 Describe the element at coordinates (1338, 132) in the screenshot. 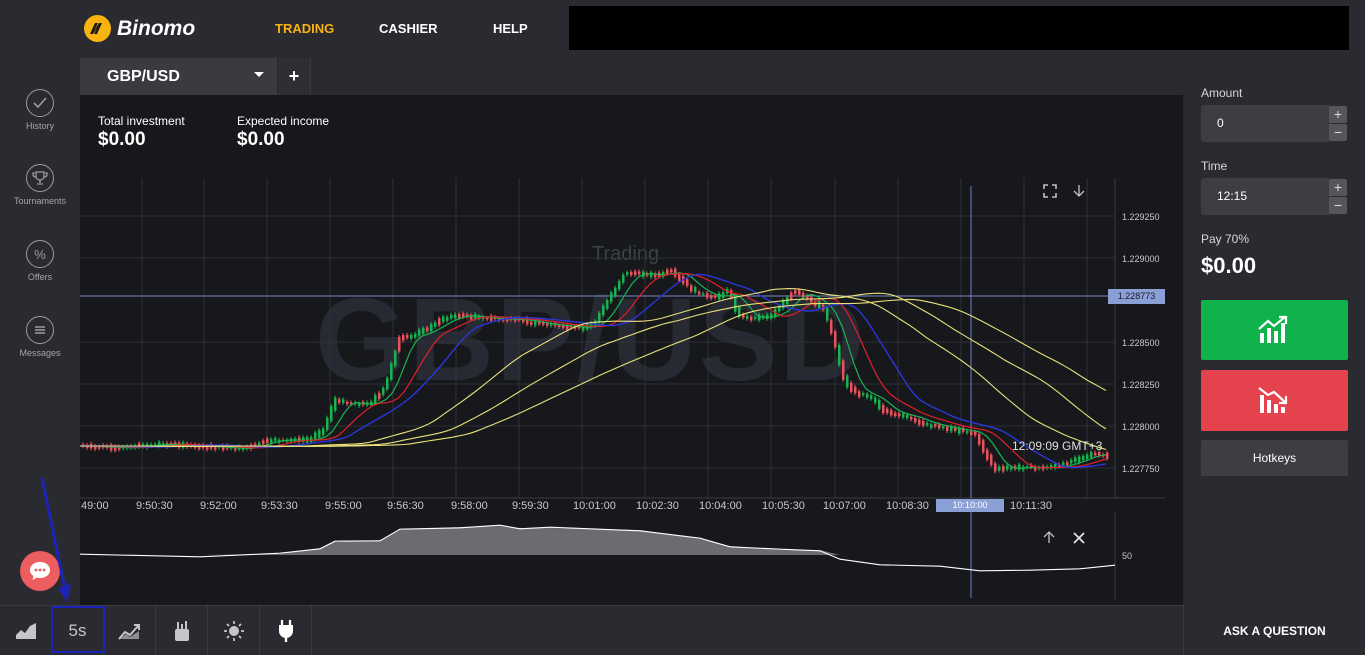

I see `amount-decrease-button: −` at that location.